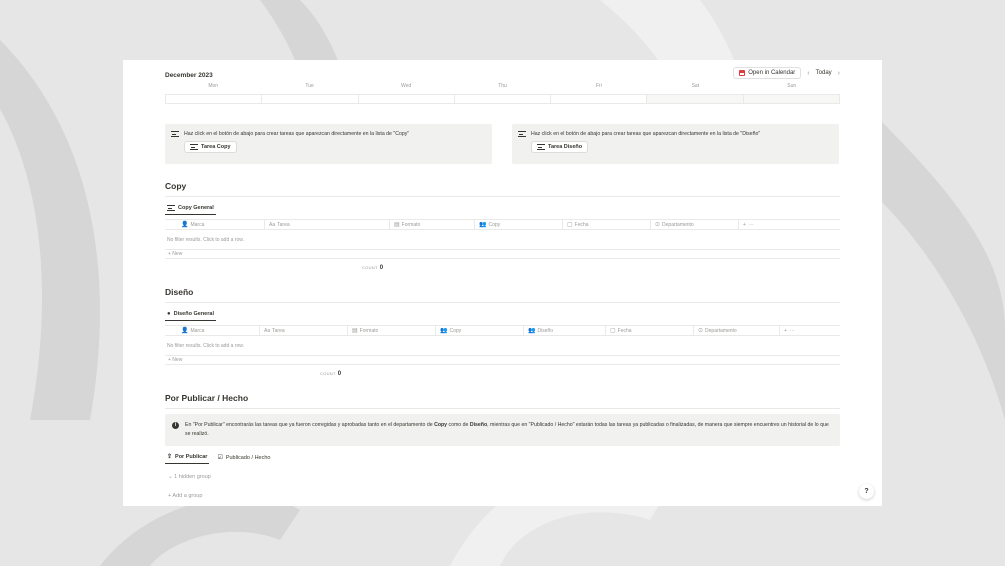 The height and width of the screenshot is (566, 1005). I want to click on day-label: Mon, so click(213, 86).